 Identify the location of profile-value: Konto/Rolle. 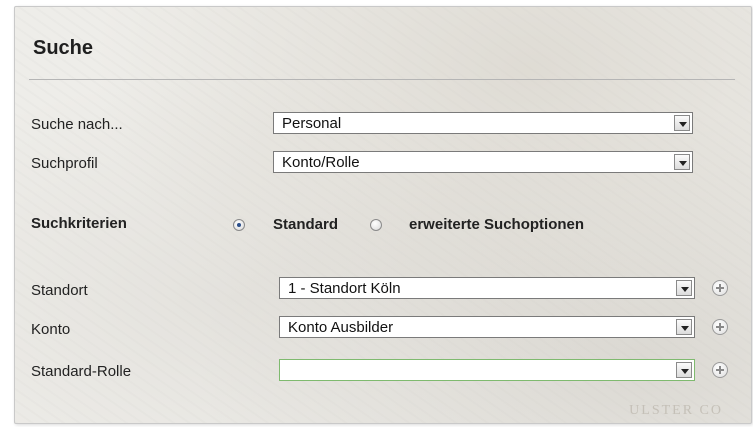
(321, 162).